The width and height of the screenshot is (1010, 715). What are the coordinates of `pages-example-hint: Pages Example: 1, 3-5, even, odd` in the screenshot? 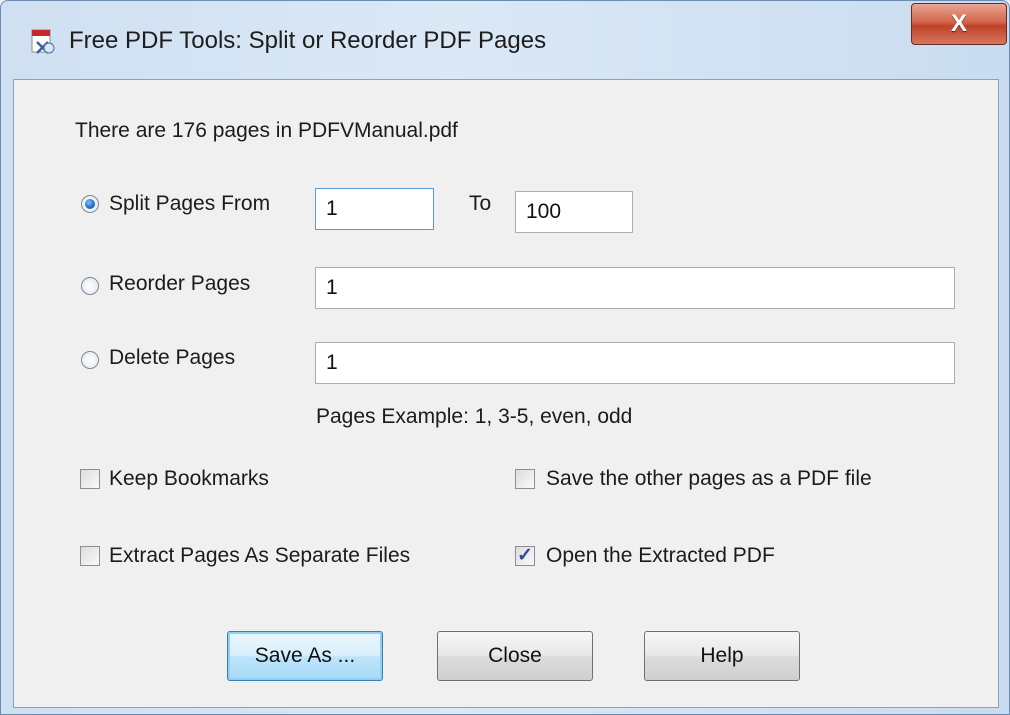 It's located at (474, 416).